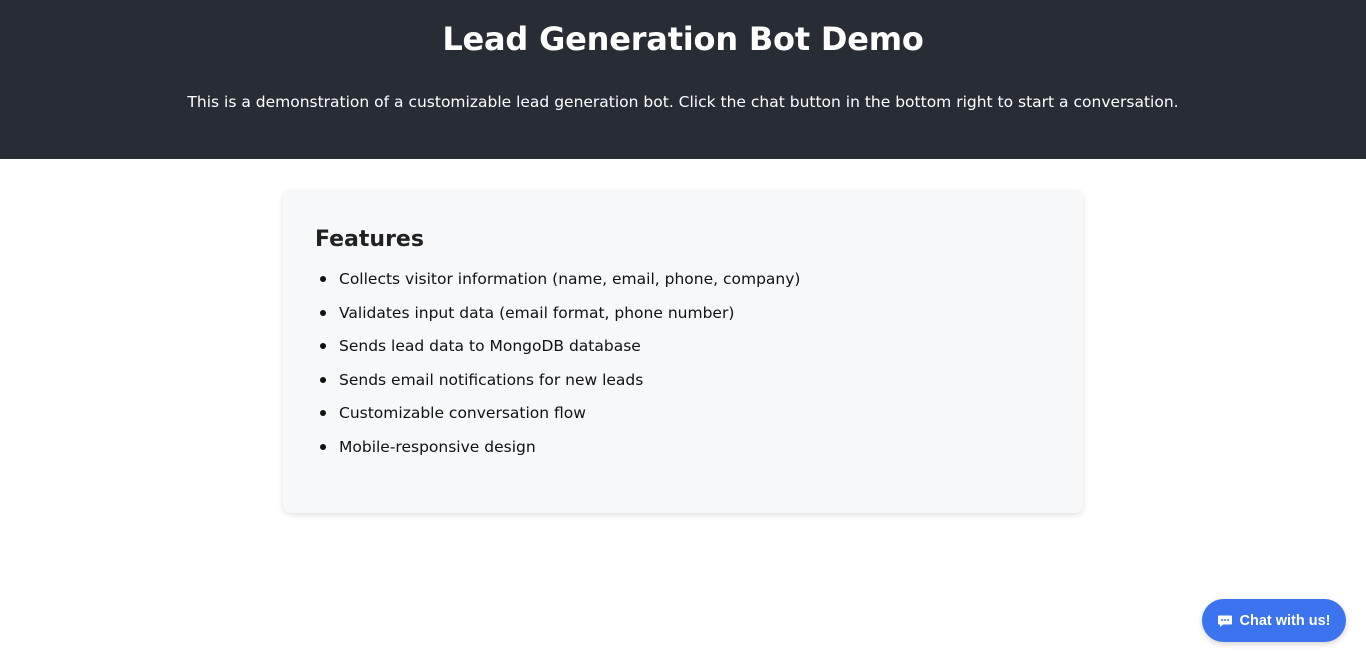 The image size is (1366, 655). I want to click on feature-item: Customizable conversation flow, so click(683, 419).